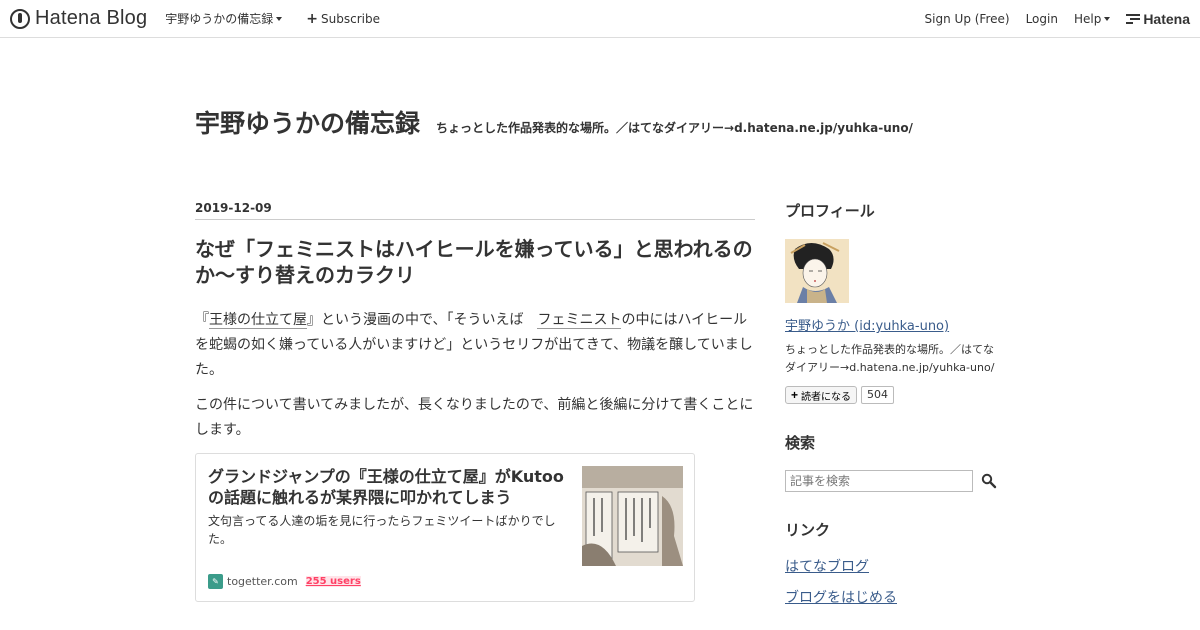 This screenshot has width=1200, height=630. I want to click on avatar, so click(817, 271).